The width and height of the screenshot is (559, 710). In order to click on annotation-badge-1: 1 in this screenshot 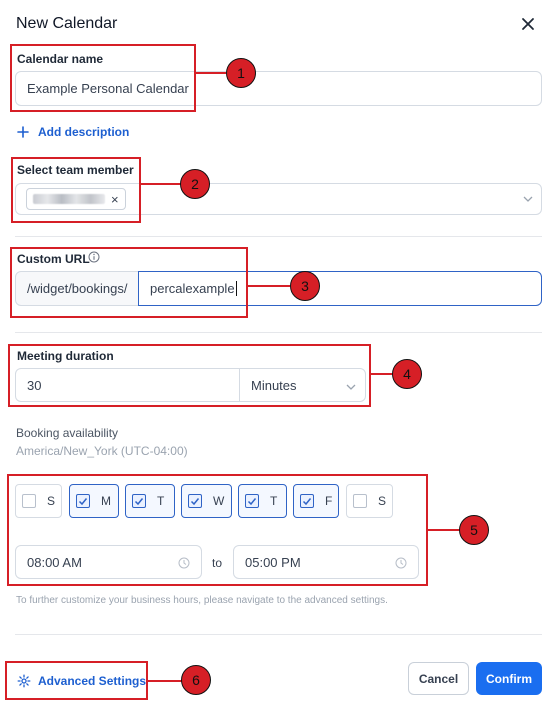, I will do `click(241, 73)`.